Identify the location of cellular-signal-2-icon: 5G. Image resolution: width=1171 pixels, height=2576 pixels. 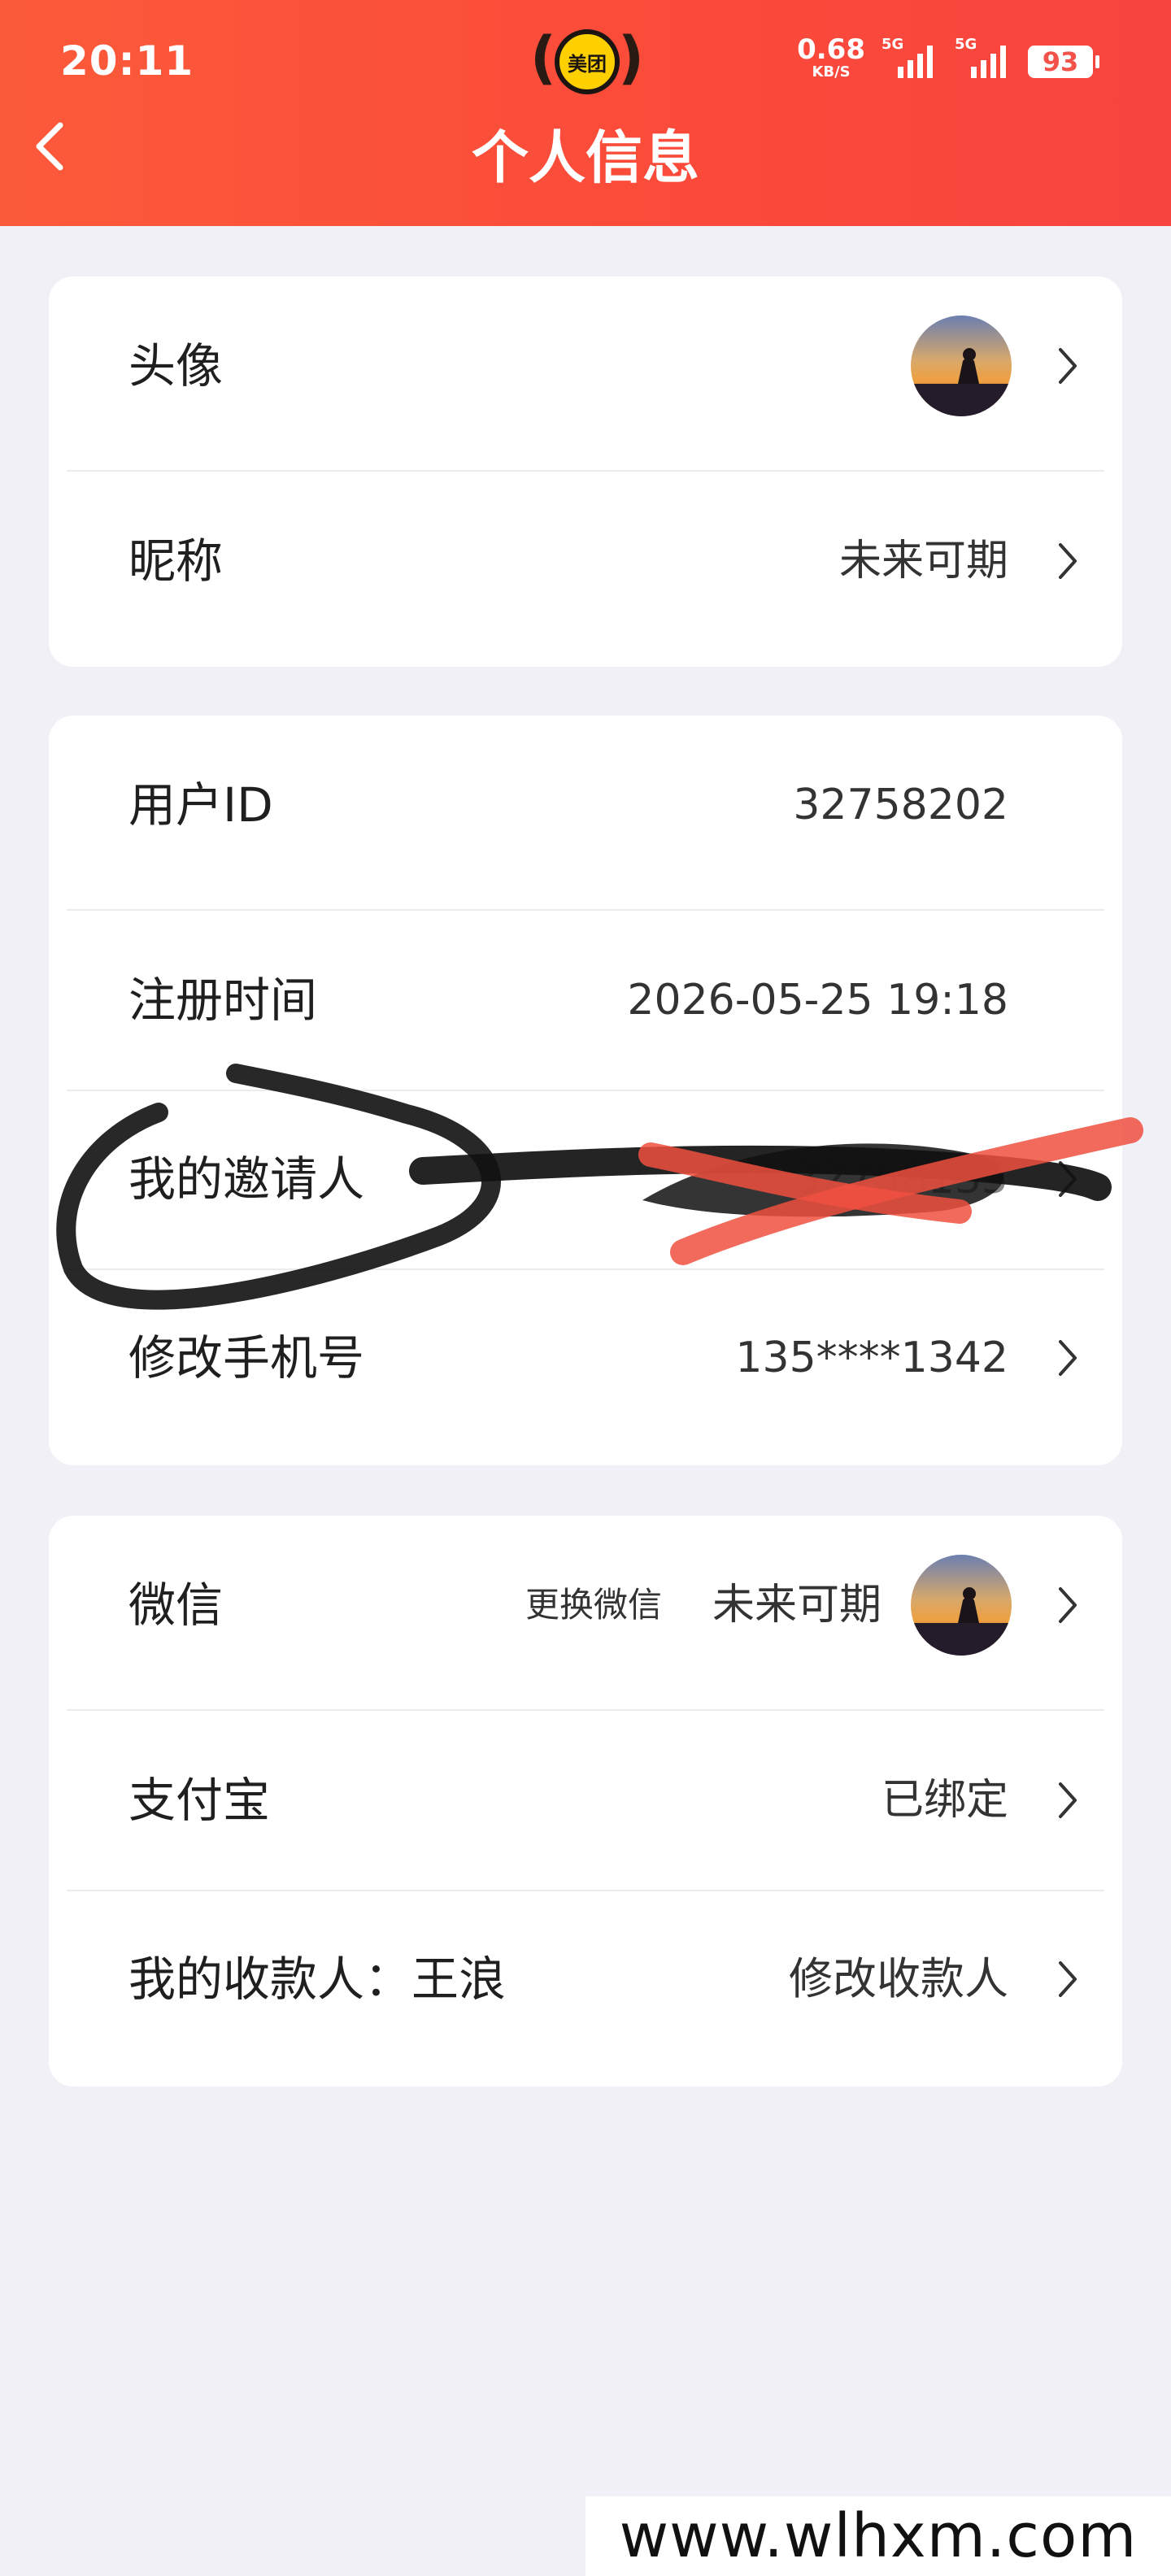
(984, 58).